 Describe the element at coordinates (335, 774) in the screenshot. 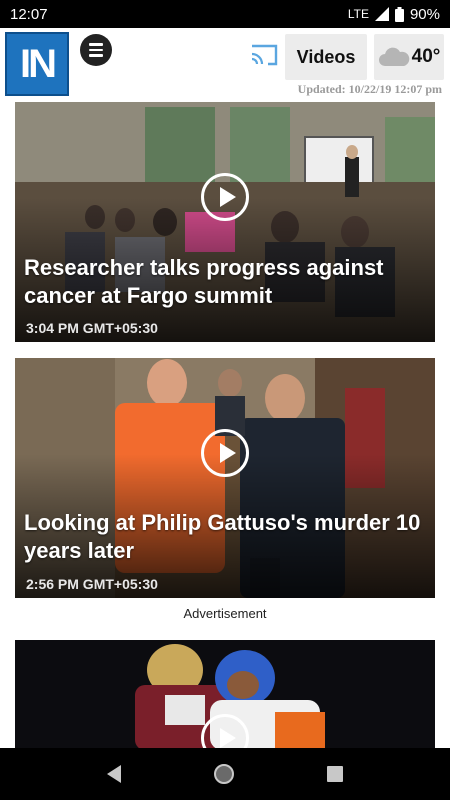

I see `recents-icon` at that location.